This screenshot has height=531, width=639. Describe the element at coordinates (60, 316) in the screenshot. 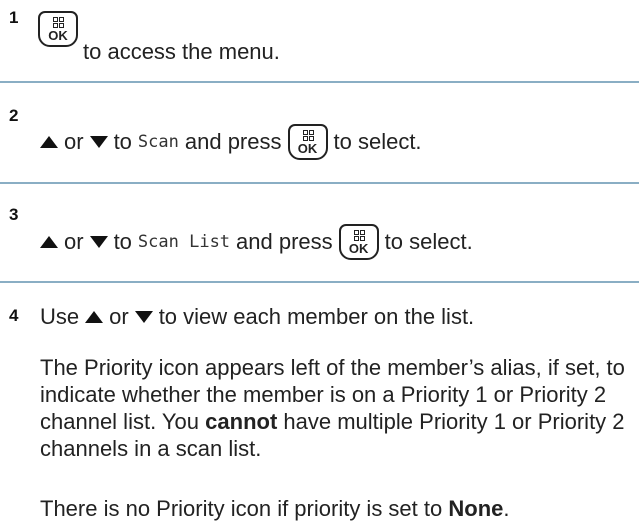

I see `use-text: Use` at that location.